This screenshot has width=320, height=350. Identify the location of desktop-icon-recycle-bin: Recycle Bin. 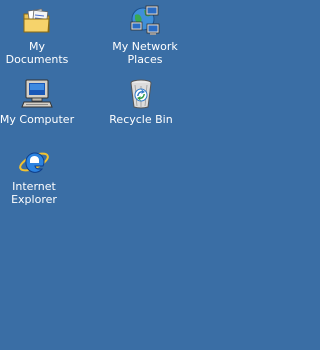
(141, 102).